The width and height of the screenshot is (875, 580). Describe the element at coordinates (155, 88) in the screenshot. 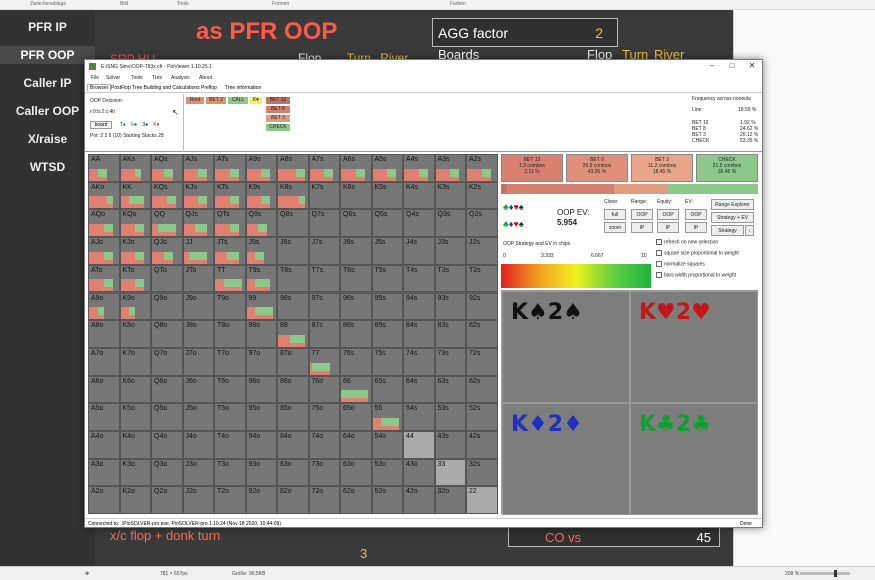

I see `tab-item: PostFlop Tree Building and Calculations` at that location.